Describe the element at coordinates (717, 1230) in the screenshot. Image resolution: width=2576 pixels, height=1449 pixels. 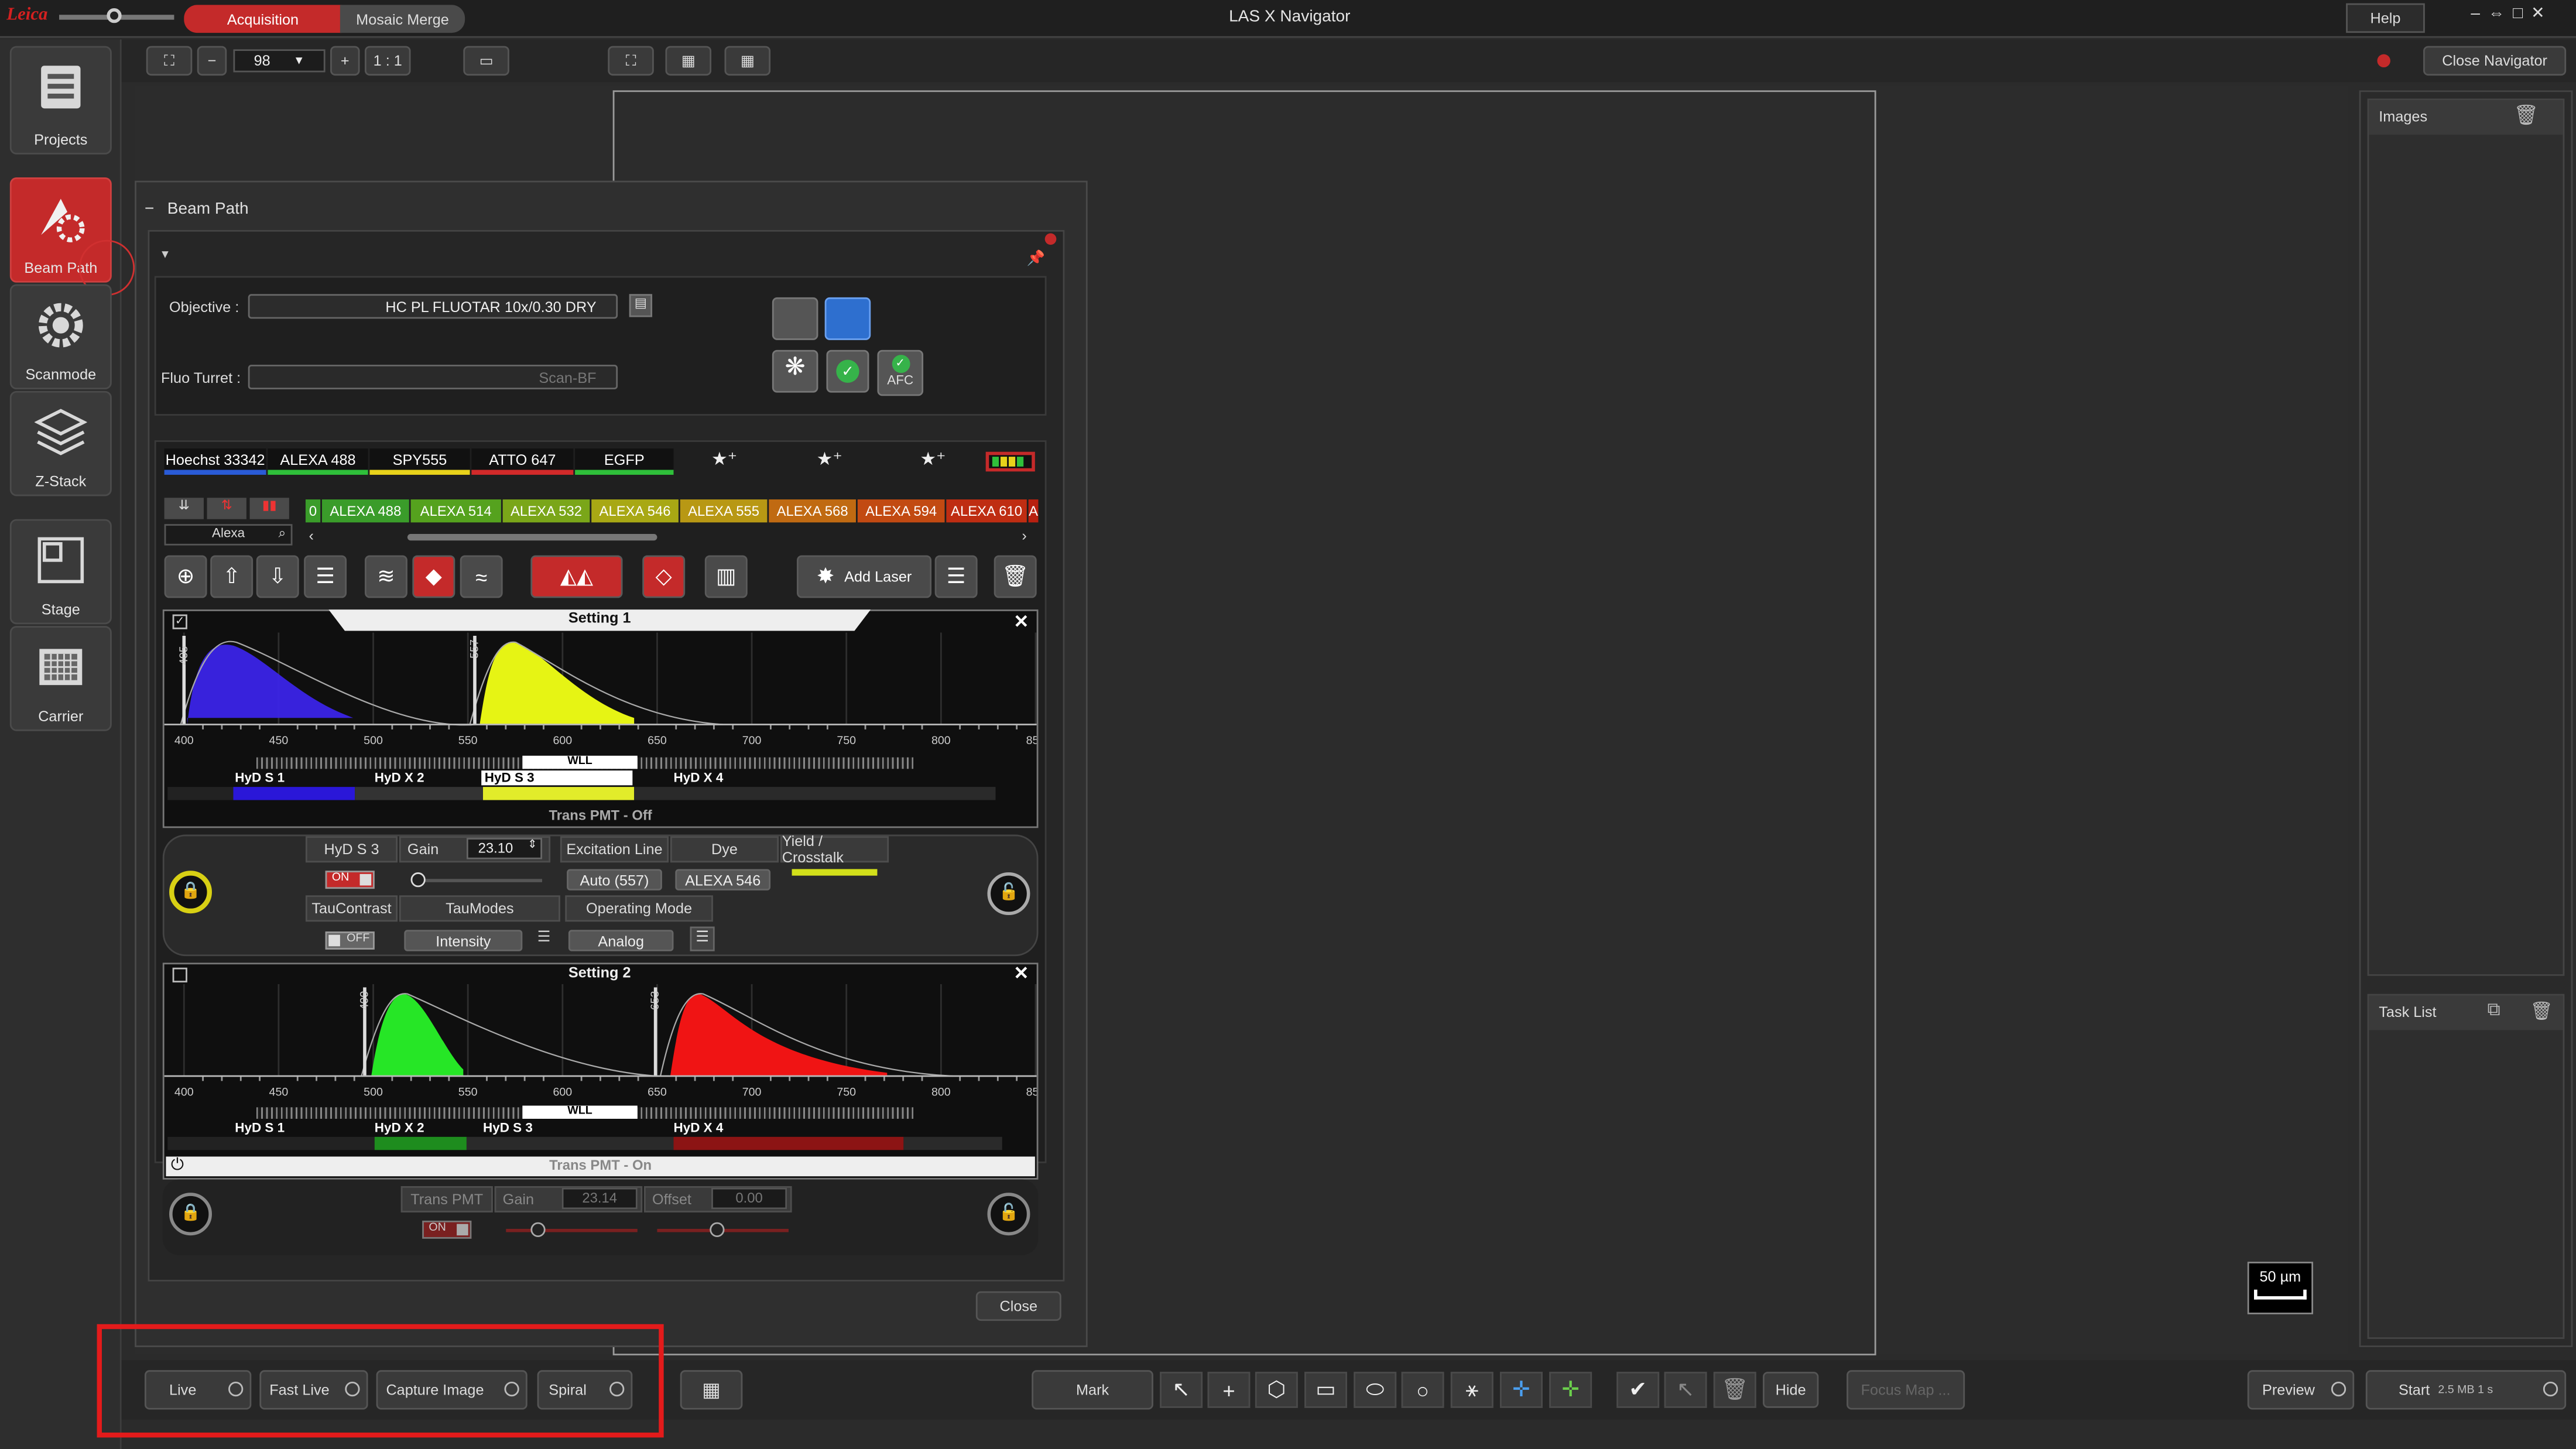
I see `setting2-offset-slider-handle` at that location.